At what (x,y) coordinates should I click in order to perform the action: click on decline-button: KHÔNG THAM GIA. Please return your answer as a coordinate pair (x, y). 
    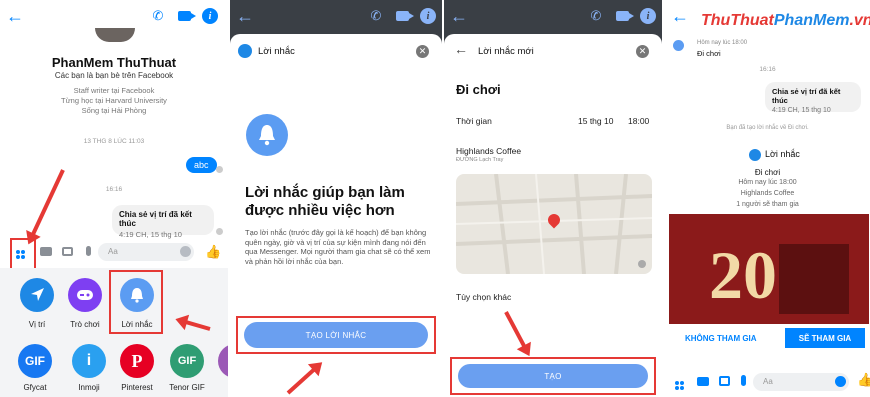
    Looking at the image, I should click on (721, 338).